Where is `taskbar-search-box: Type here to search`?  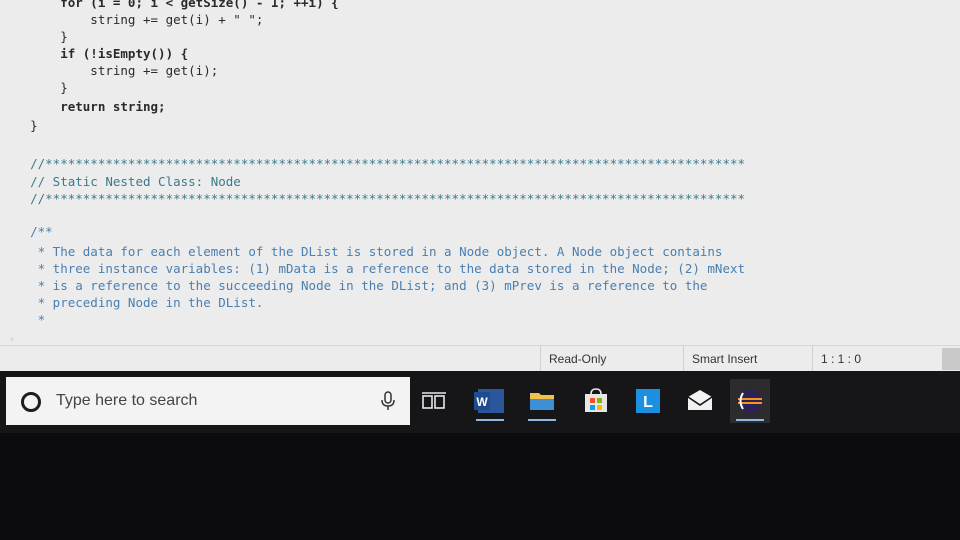
taskbar-search-box: Type here to search is located at coordinates (208, 401).